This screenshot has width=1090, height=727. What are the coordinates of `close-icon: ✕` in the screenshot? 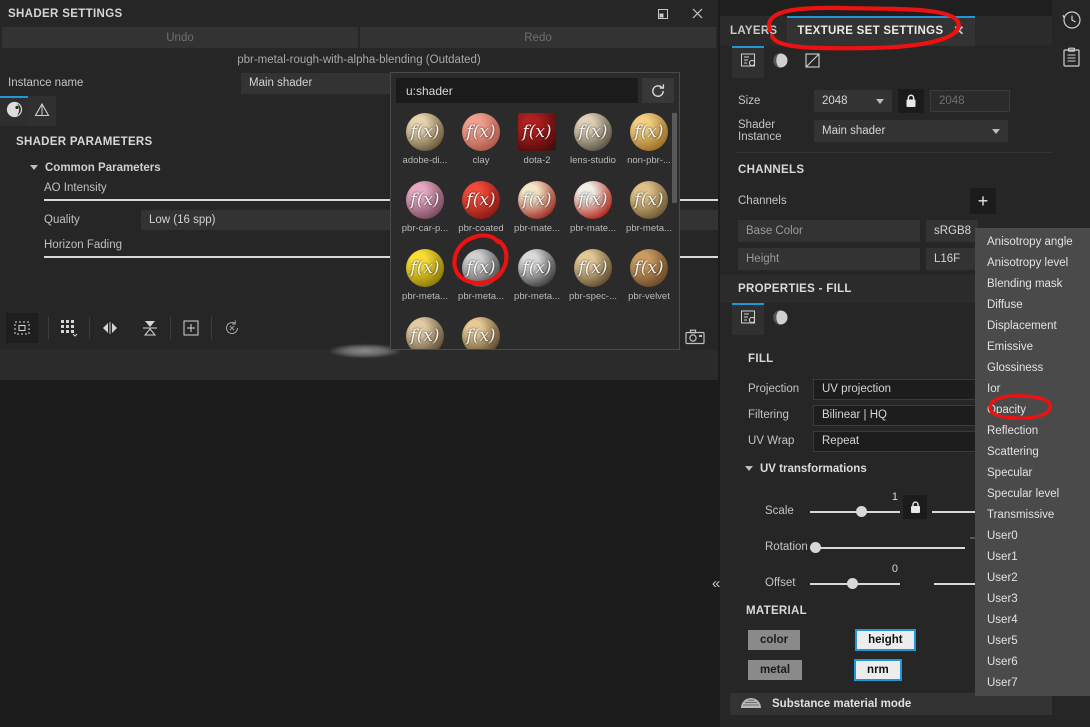 It's located at (958, 31).